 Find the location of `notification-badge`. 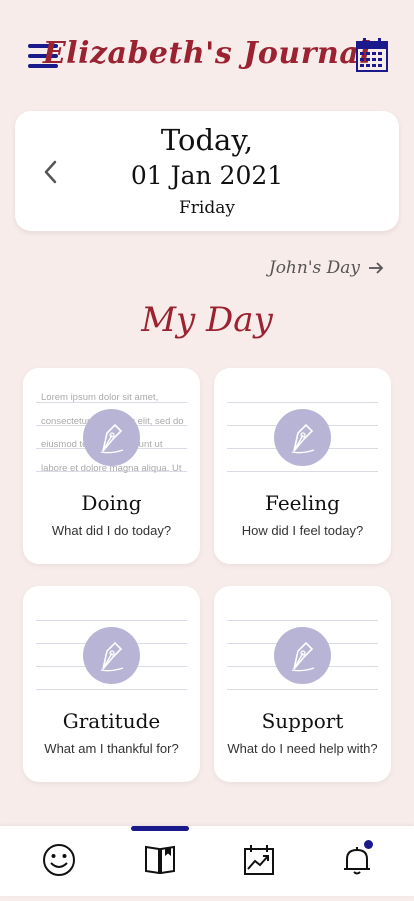

notification-badge is located at coordinates (368, 844).